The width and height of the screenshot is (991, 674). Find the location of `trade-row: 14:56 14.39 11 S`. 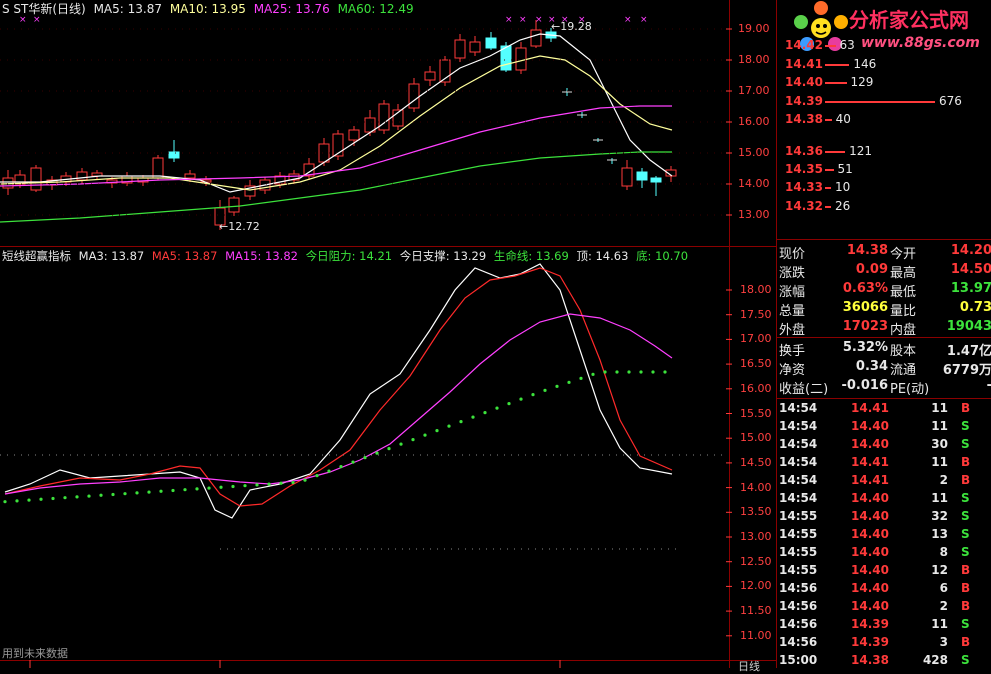

trade-row: 14:56 14.39 11 S is located at coordinates (884, 625).